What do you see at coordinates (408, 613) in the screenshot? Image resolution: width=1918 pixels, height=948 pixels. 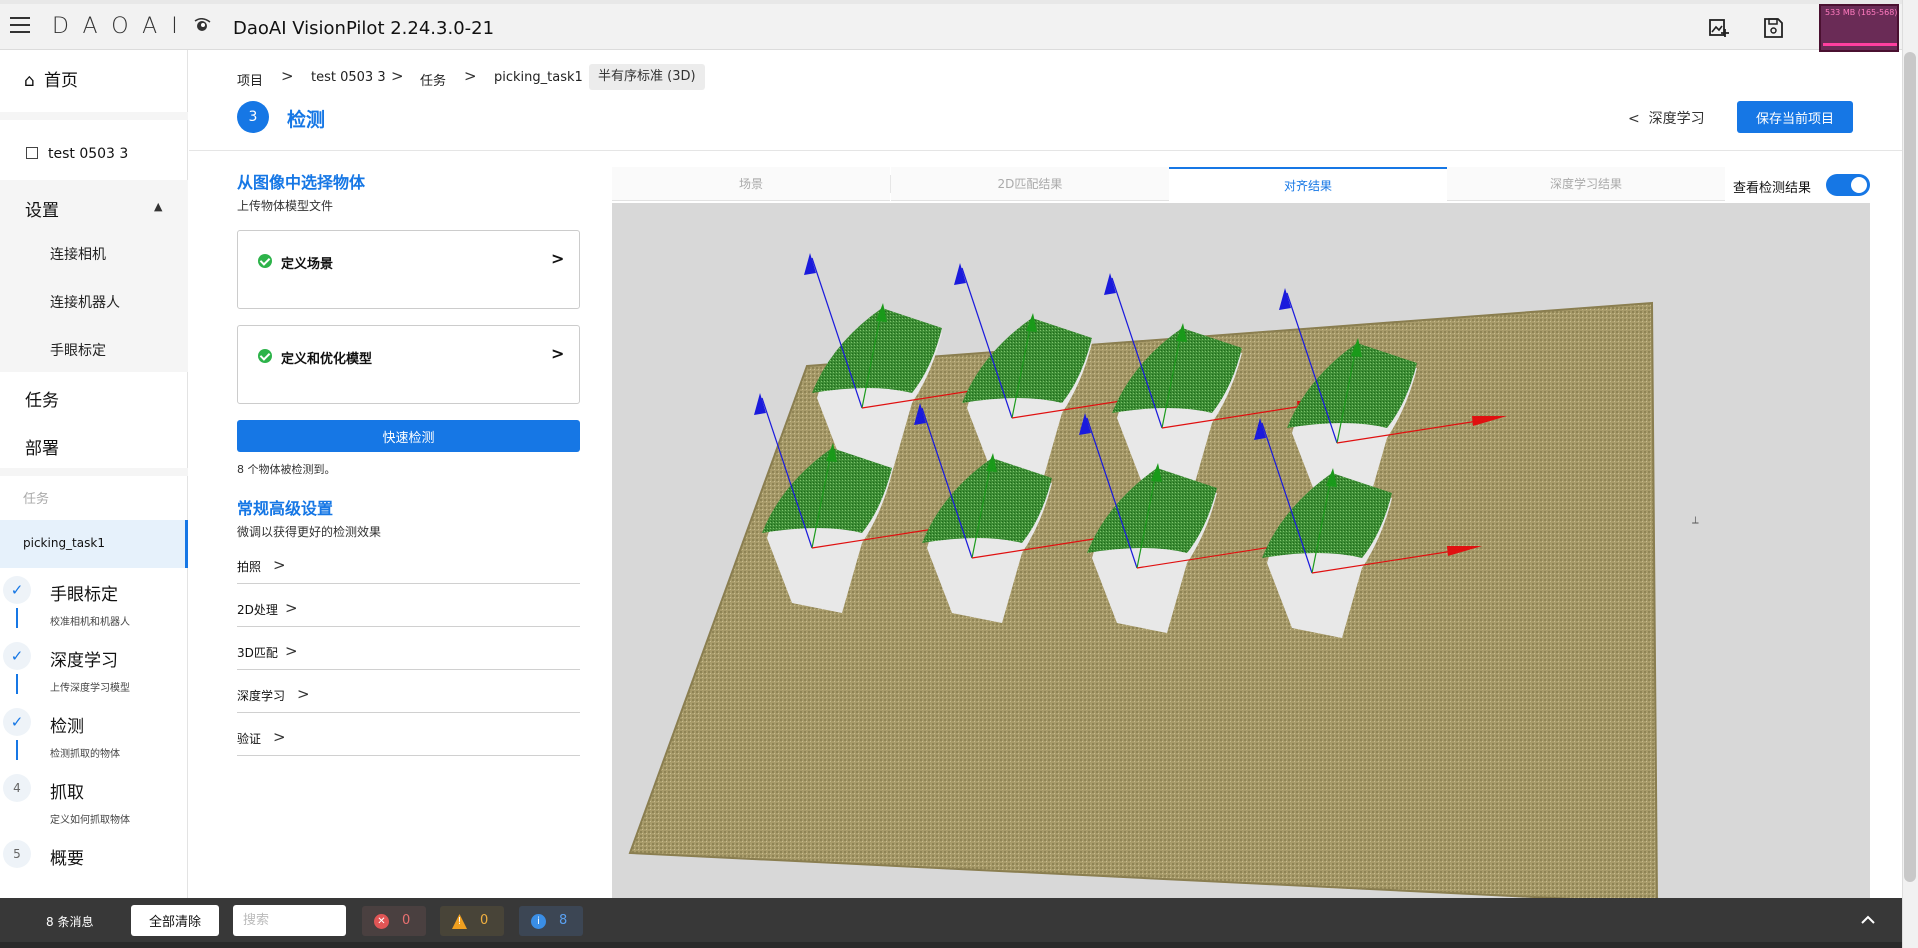 I see `adv-item-2d: 2D处理 >` at bounding box center [408, 613].